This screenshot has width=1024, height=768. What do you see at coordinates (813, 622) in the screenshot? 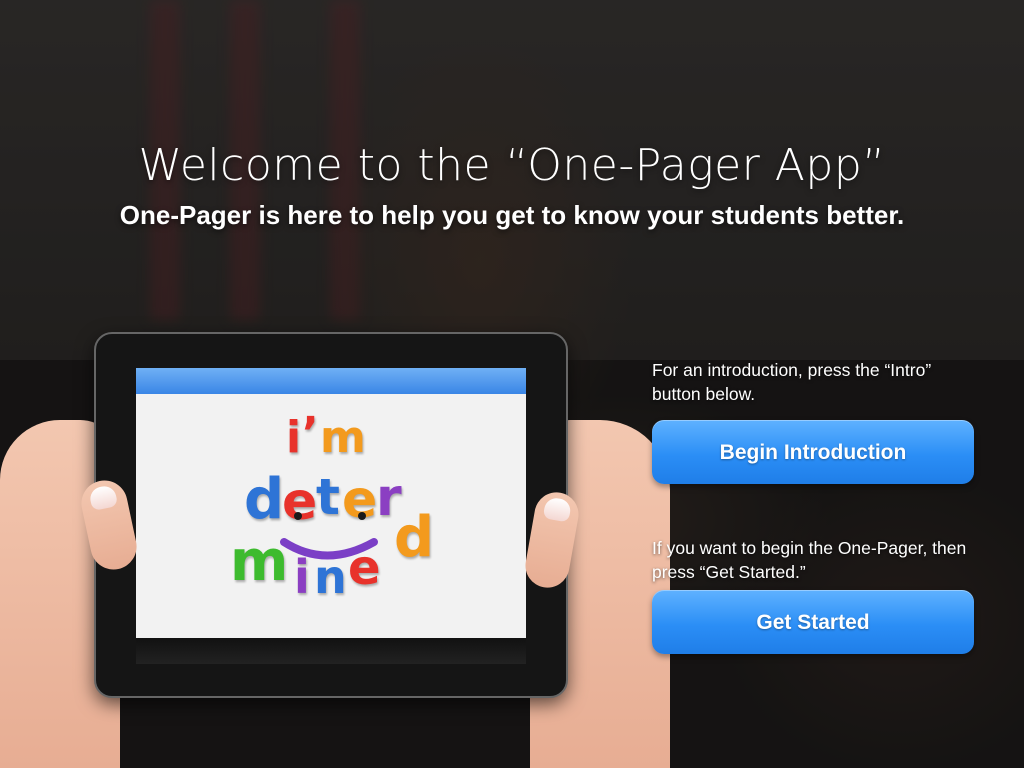
I see `get-started-button: Get Started` at bounding box center [813, 622].